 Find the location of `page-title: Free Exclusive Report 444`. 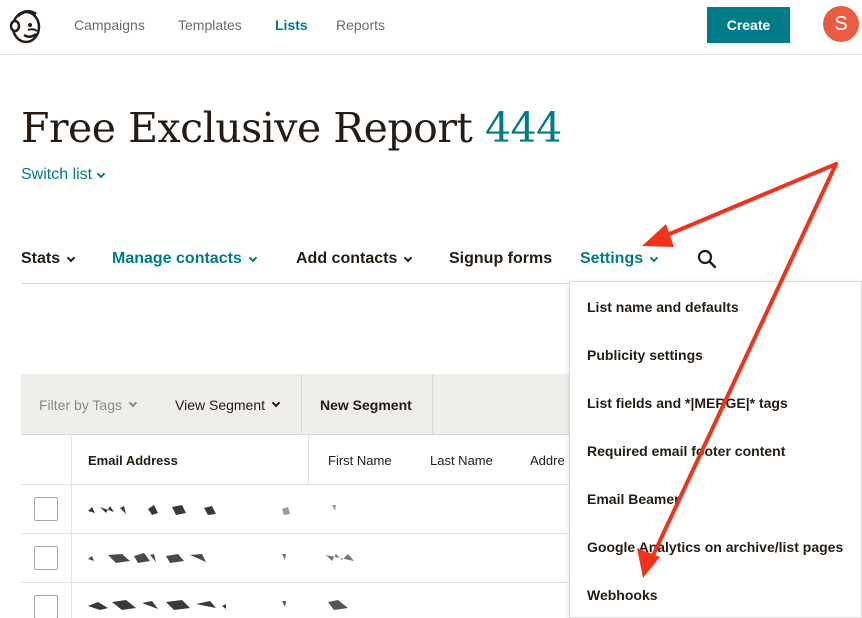

page-title: Free Exclusive Report 444 is located at coordinates (291, 128).